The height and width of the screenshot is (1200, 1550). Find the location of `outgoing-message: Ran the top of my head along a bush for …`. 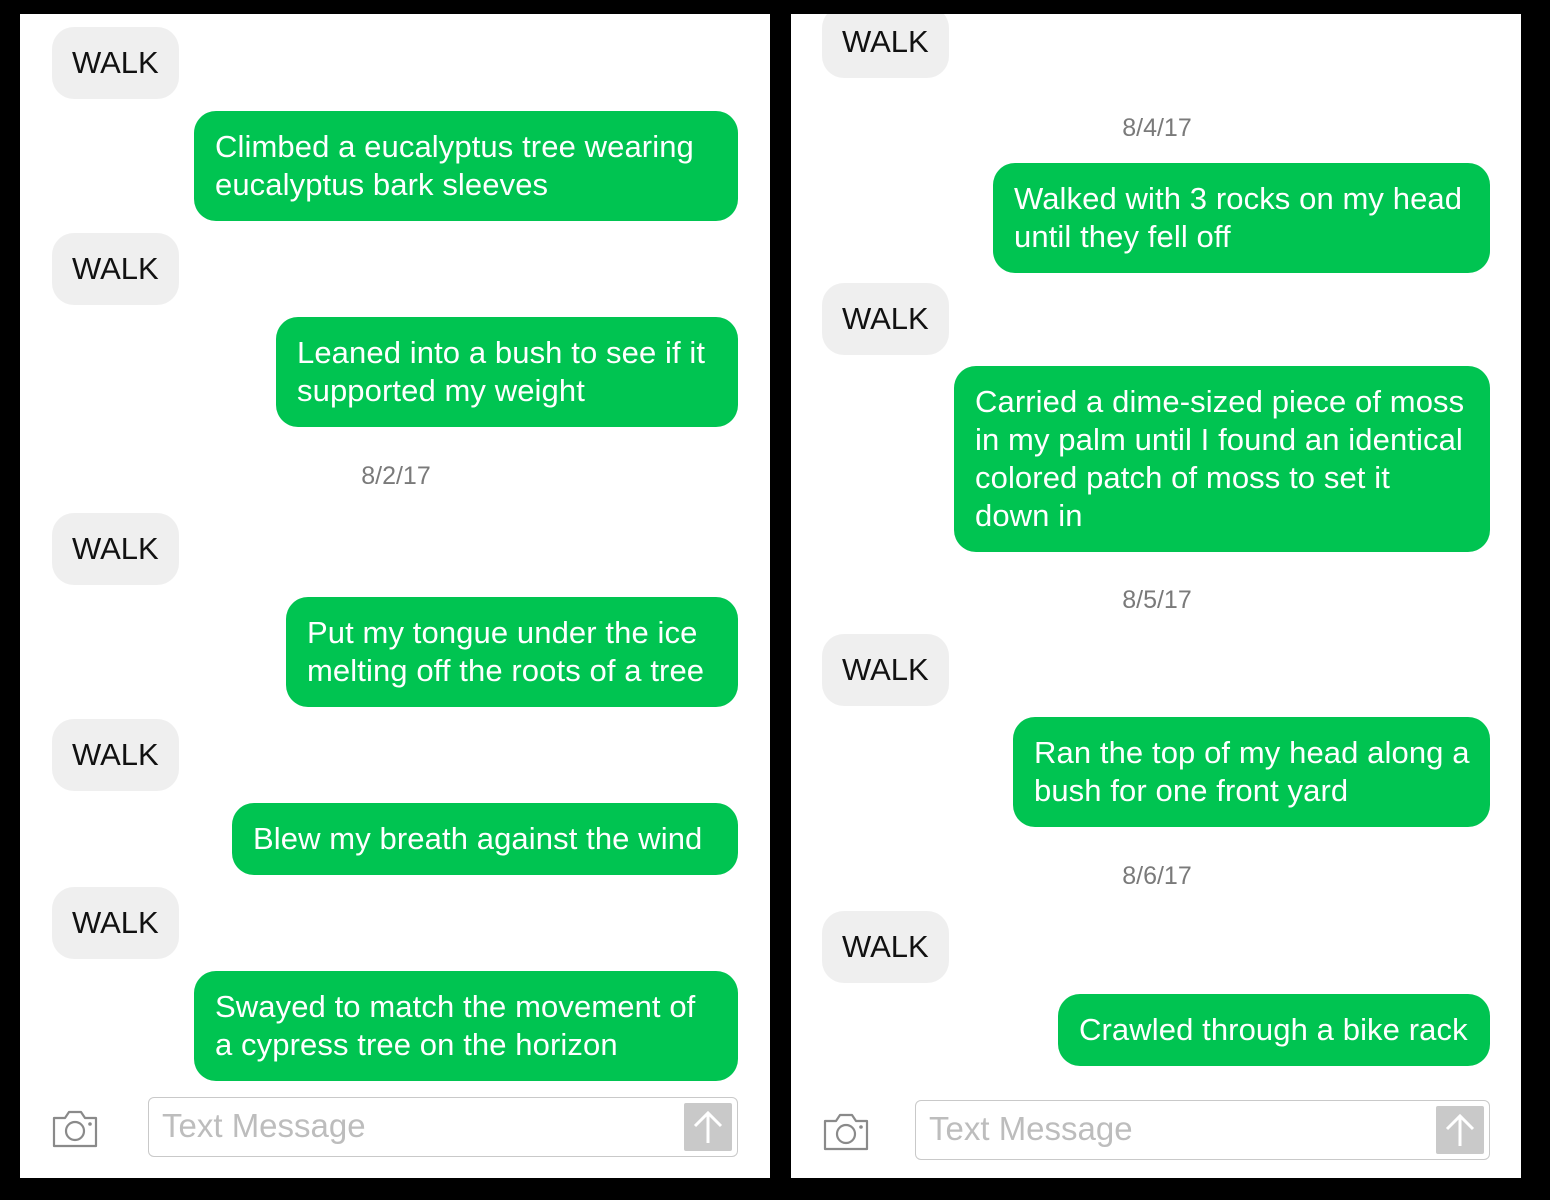

outgoing-message: Ran the top of my head along a bush for … is located at coordinates (1251, 772).